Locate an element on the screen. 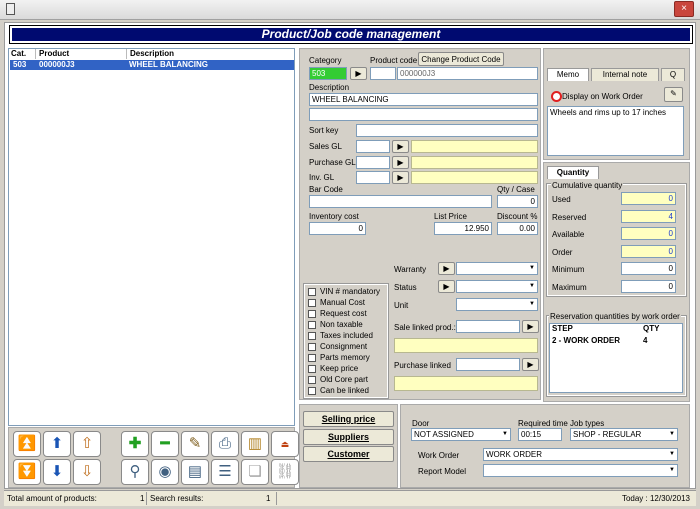 The width and height of the screenshot is (700, 509). option-checkbox-label: Can be linked is located at coordinates (344, 390).